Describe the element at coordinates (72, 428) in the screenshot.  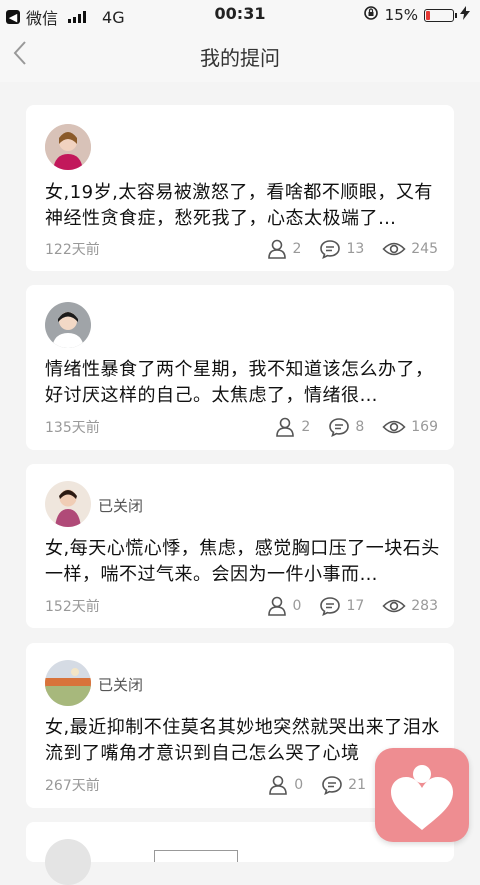
I see `question-time: 135天前` at that location.